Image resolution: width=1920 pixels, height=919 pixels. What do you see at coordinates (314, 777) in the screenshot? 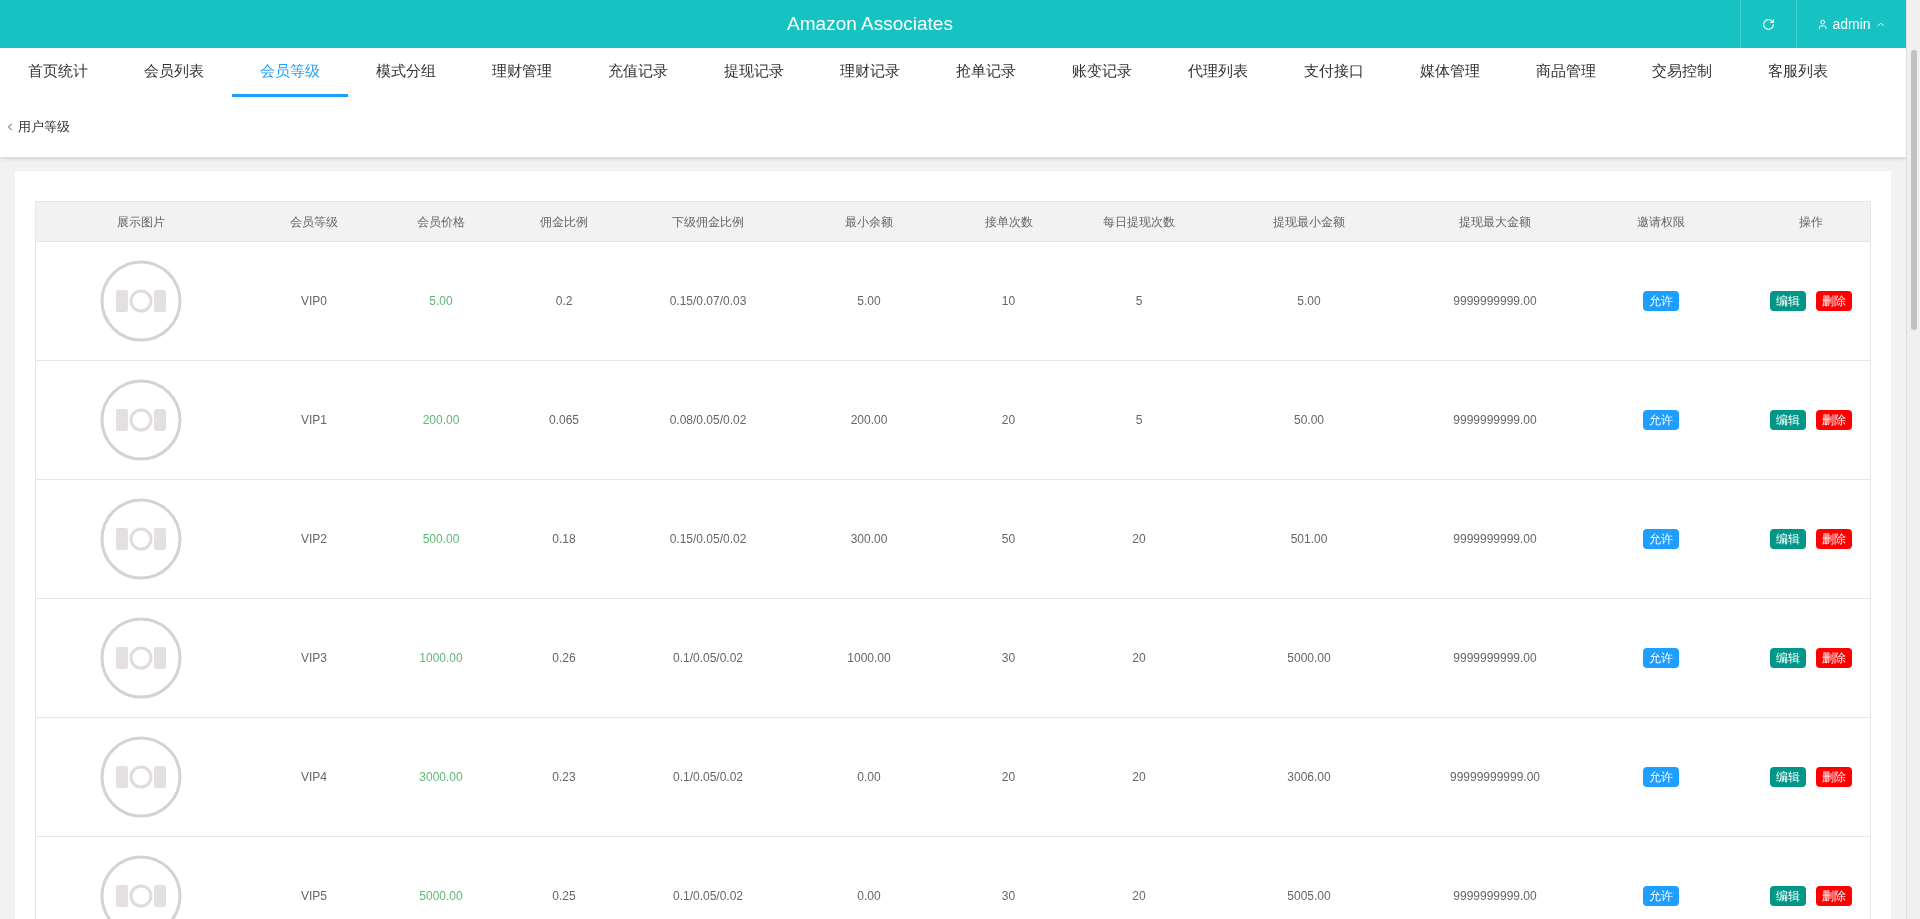
I see `table-cell: VIP4` at bounding box center [314, 777].